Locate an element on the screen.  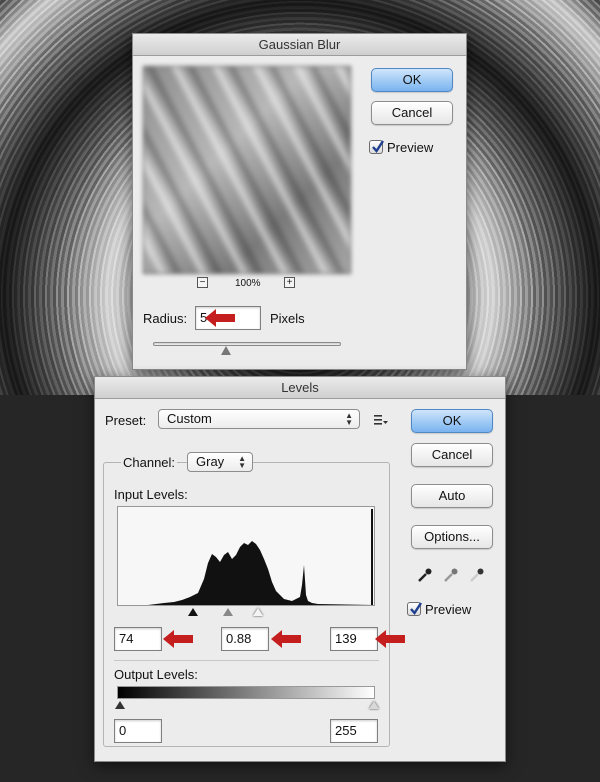
gaussian-cancel-button: Cancel is located at coordinates (412, 113).